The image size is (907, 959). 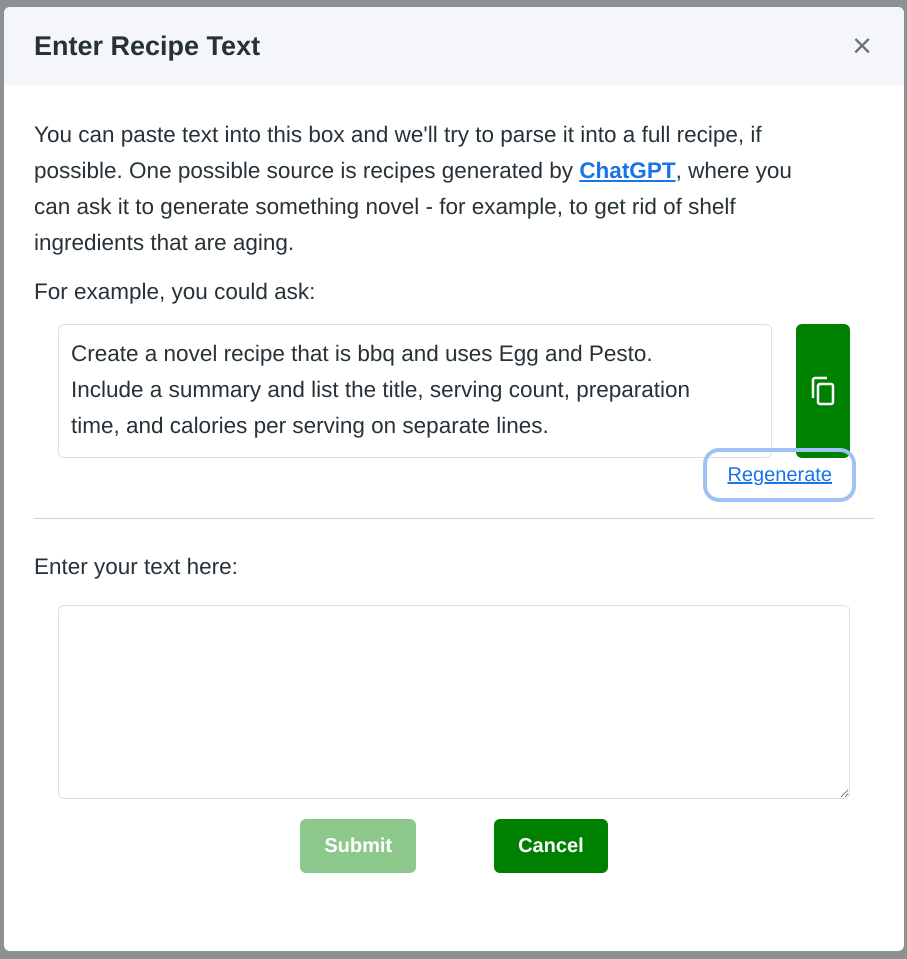 I want to click on entry-label: Enter your text here:, so click(x=136, y=567).